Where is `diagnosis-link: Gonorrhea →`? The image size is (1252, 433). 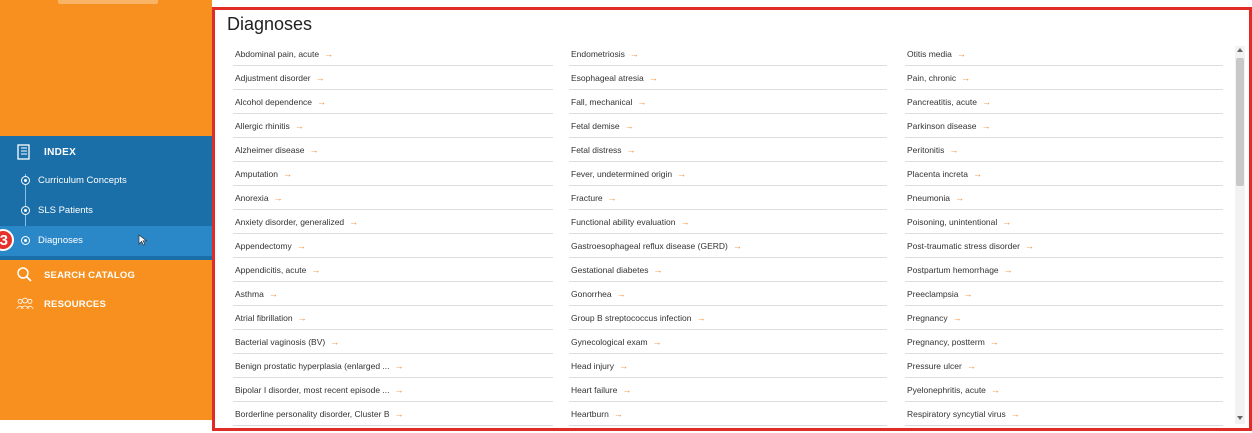
diagnosis-link: Gonorrhea → is located at coordinates (728, 294).